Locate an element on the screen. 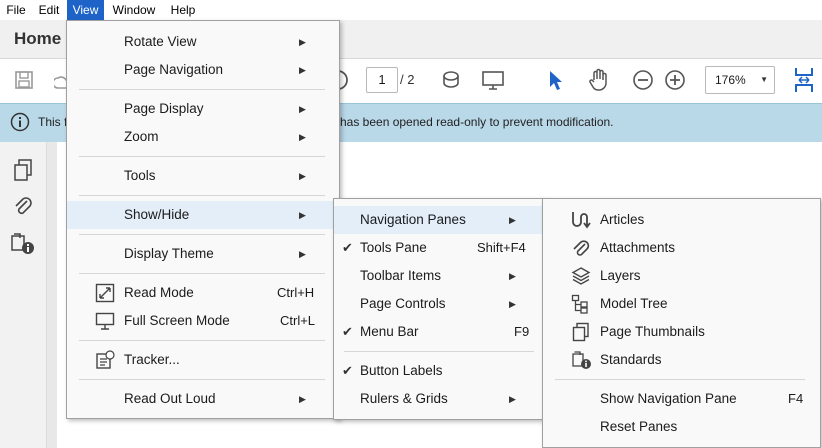 The width and height of the screenshot is (822, 448). full-screen-icon is located at coordinates (493, 80).